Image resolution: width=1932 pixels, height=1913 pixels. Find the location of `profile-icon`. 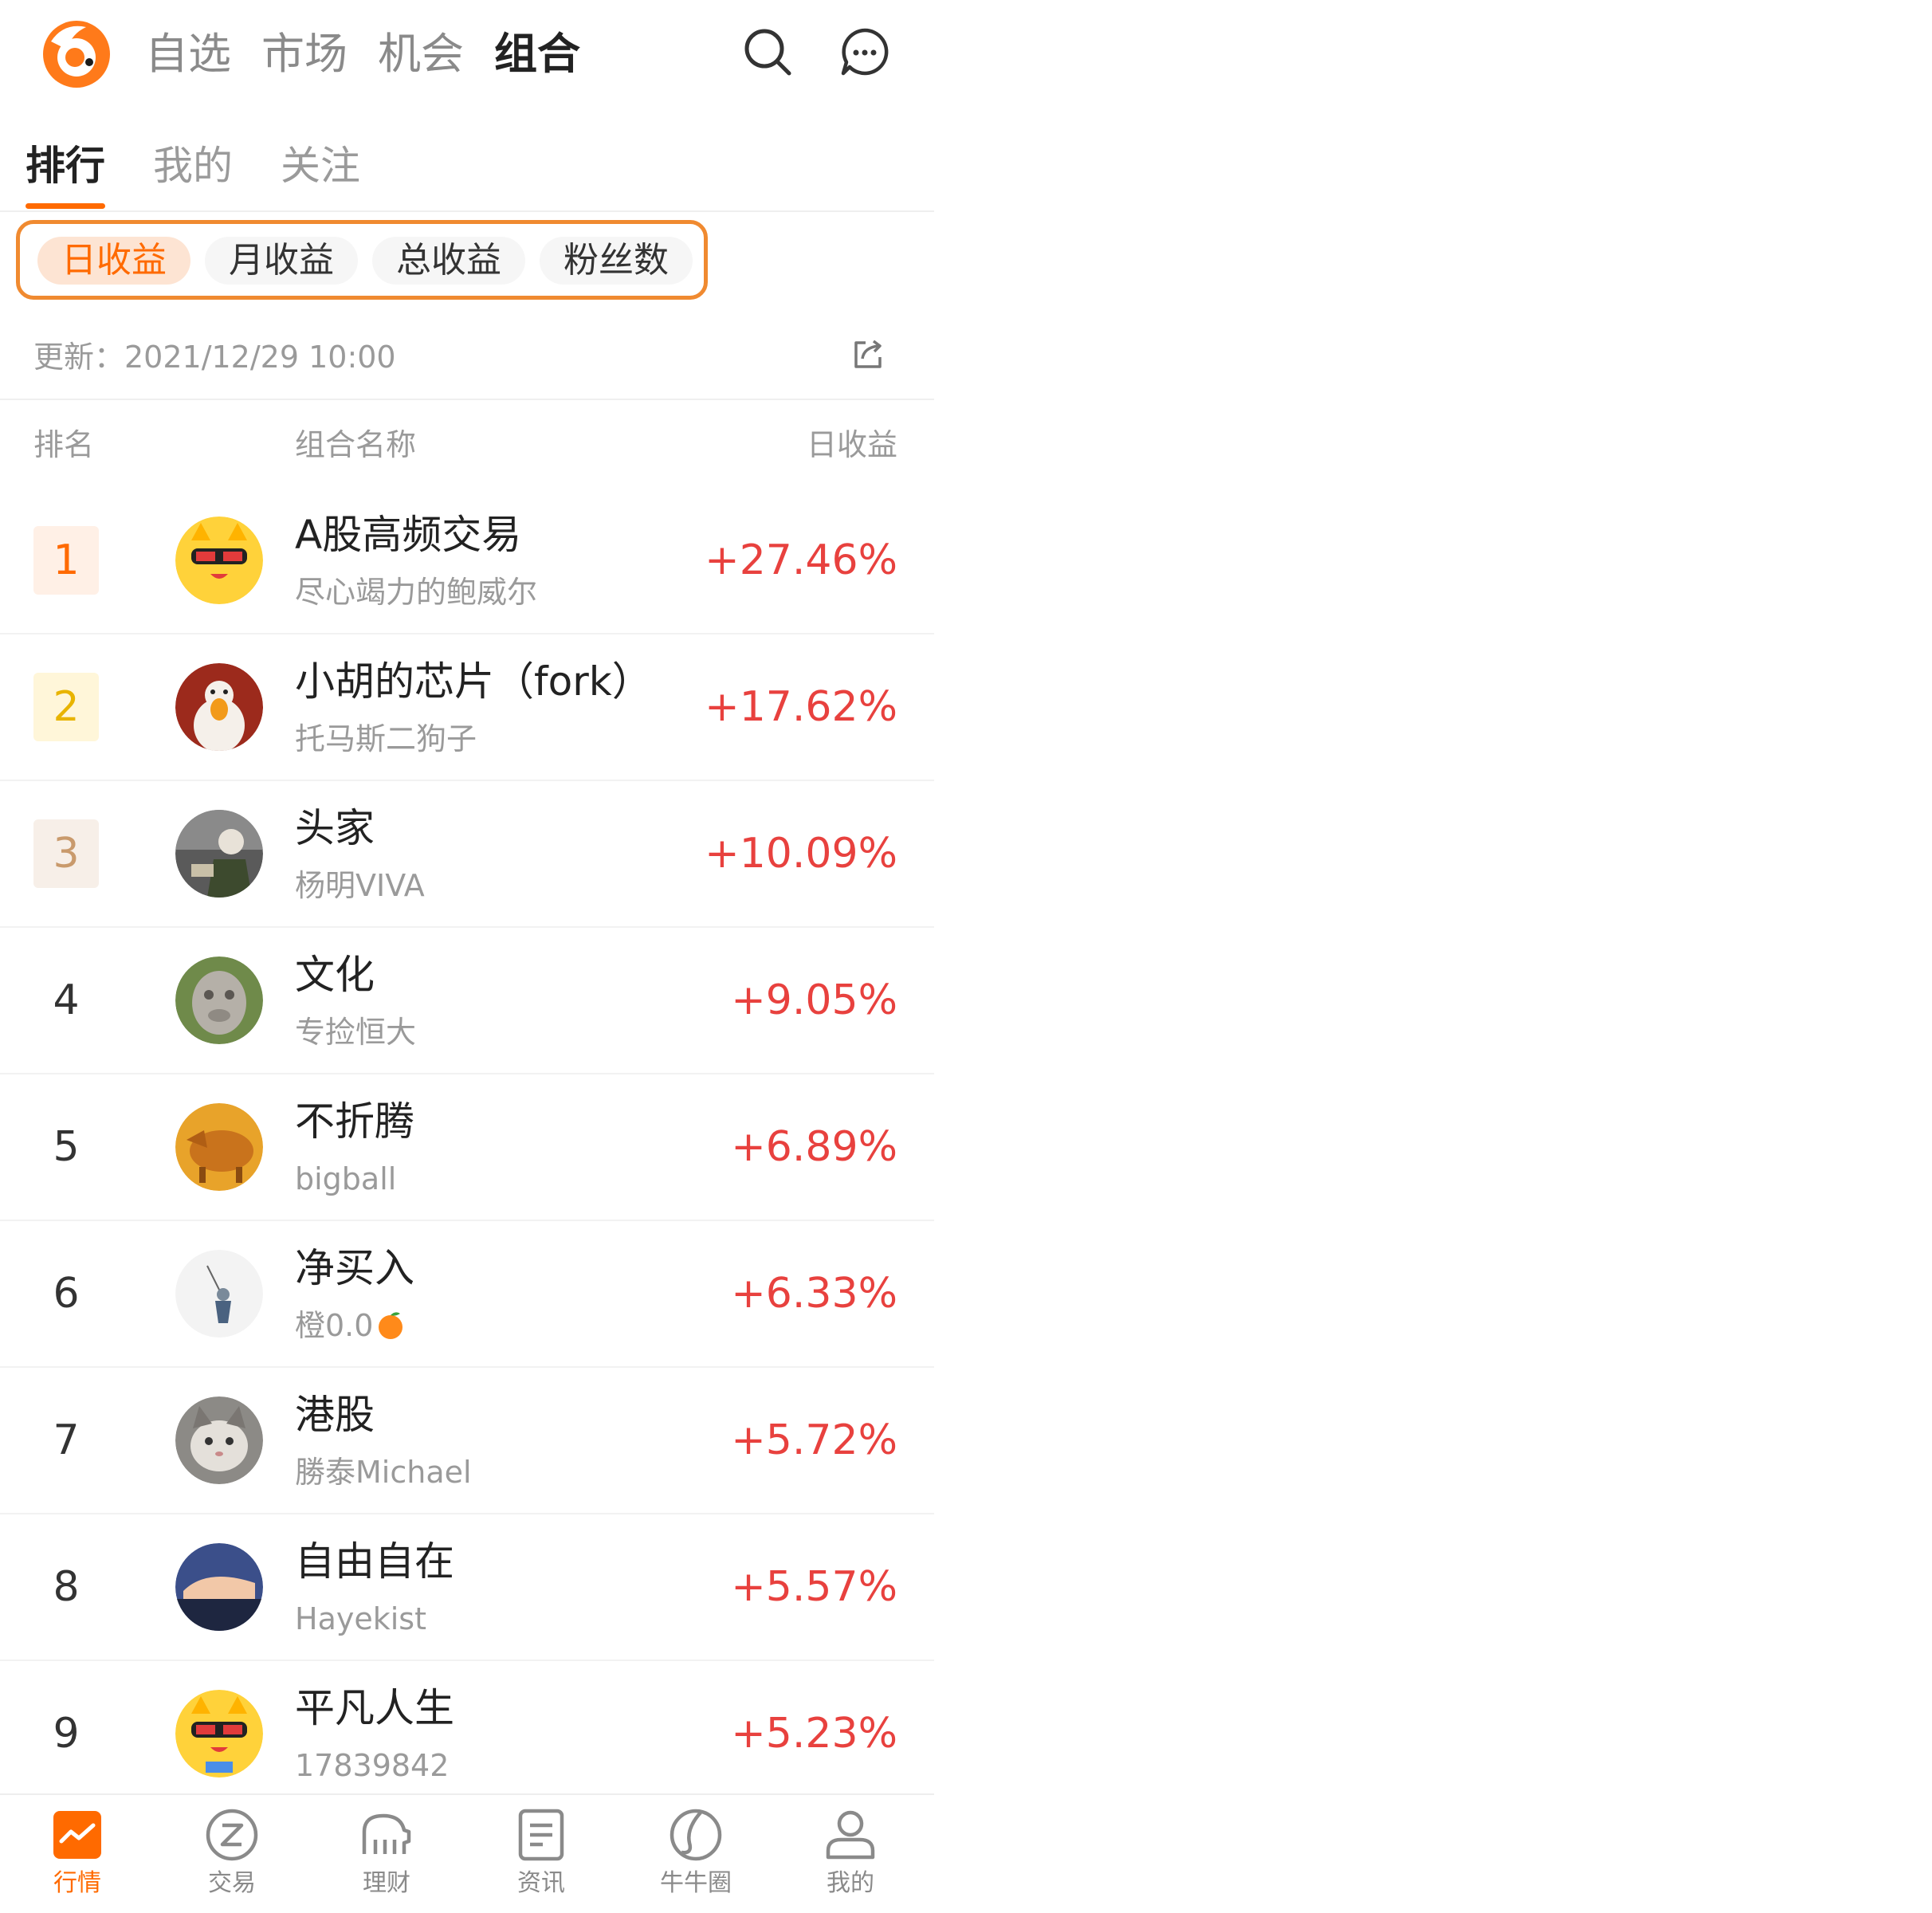

profile-icon is located at coordinates (850, 1835).